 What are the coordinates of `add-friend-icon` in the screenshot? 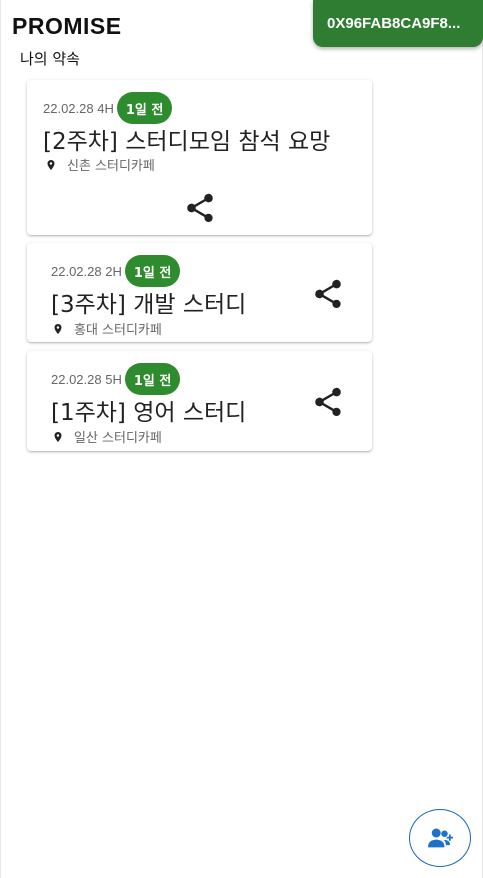 It's located at (440, 838).